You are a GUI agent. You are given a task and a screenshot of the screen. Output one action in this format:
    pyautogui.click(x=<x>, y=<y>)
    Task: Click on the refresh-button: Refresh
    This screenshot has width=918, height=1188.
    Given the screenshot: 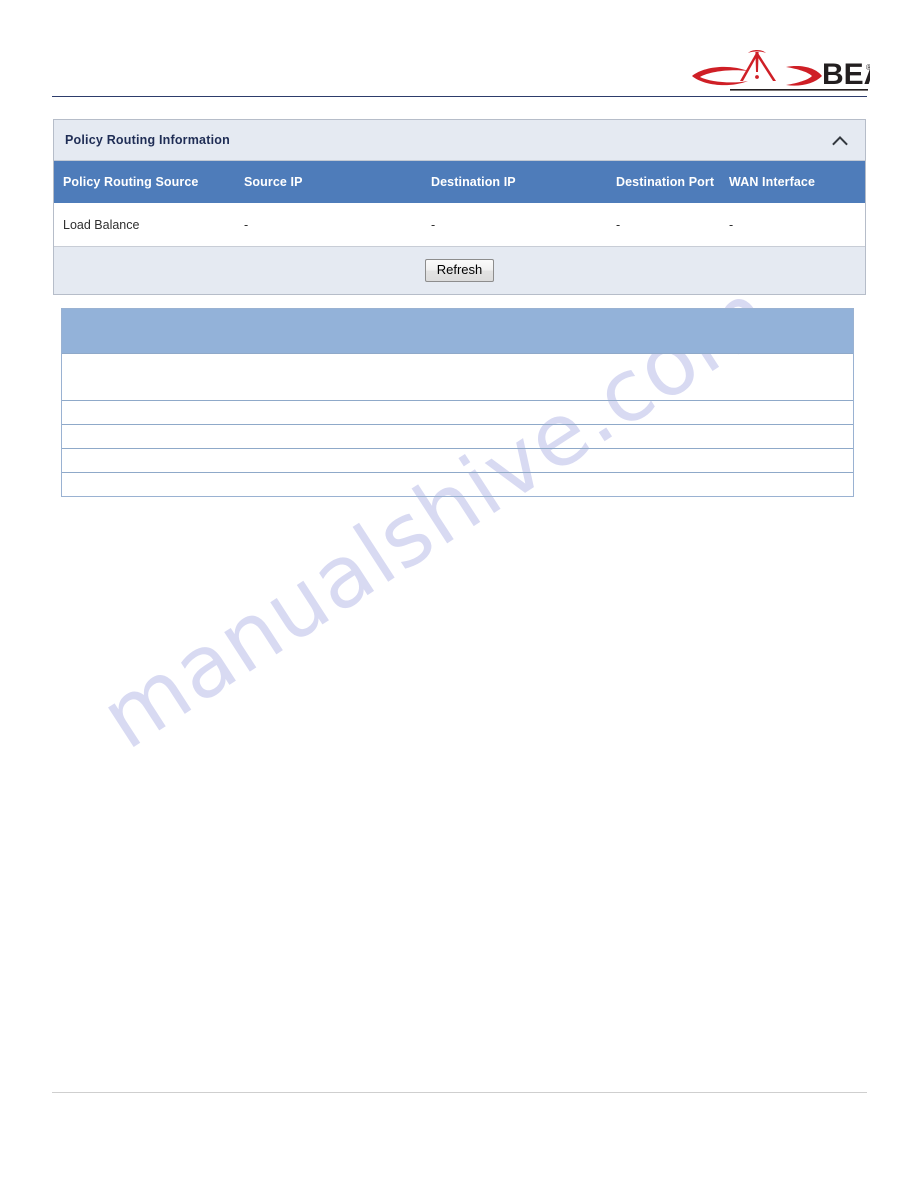 What is the action you would take?
    pyautogui.click(x=459, y=270)
    